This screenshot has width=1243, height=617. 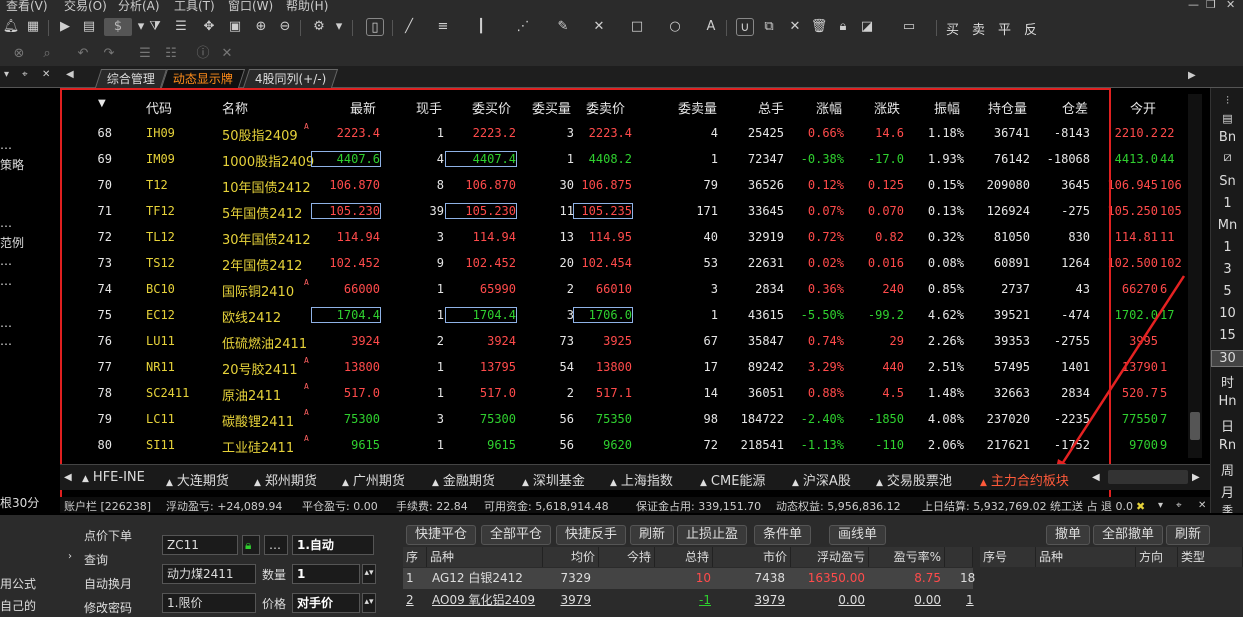 What do you see at coordinates (12, 242) in the screenshot?
I see `sidebar-item-example: 范例` at bounding box center [12, 242].